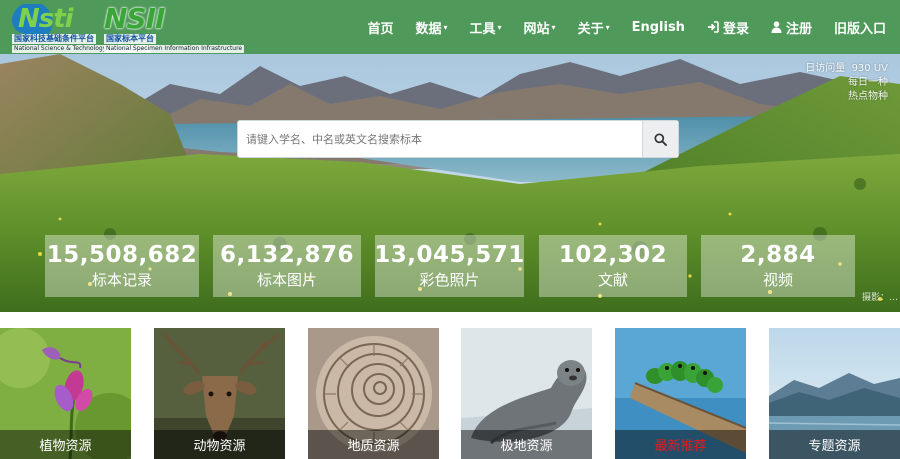 This screenshot has width=900, height=459. Describe the element at coordinates (615, 27) in the screenshot. I see `main-nav: 首页 数据 ▾ 工具 ▾ 网站 ▾ 关于 ▾ English 登录 注册 旧版入口` at that location.